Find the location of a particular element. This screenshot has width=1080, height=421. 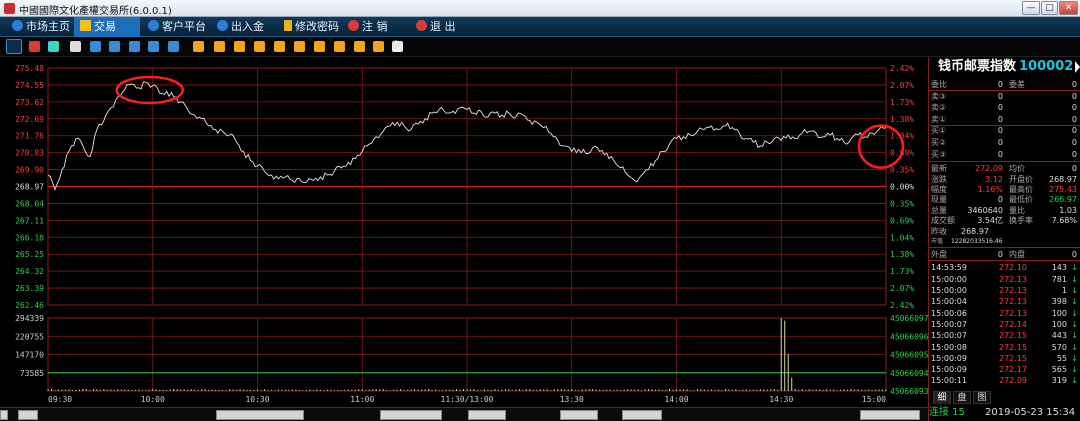

order-book-label: 卖② is located at coordinates (939, 108).